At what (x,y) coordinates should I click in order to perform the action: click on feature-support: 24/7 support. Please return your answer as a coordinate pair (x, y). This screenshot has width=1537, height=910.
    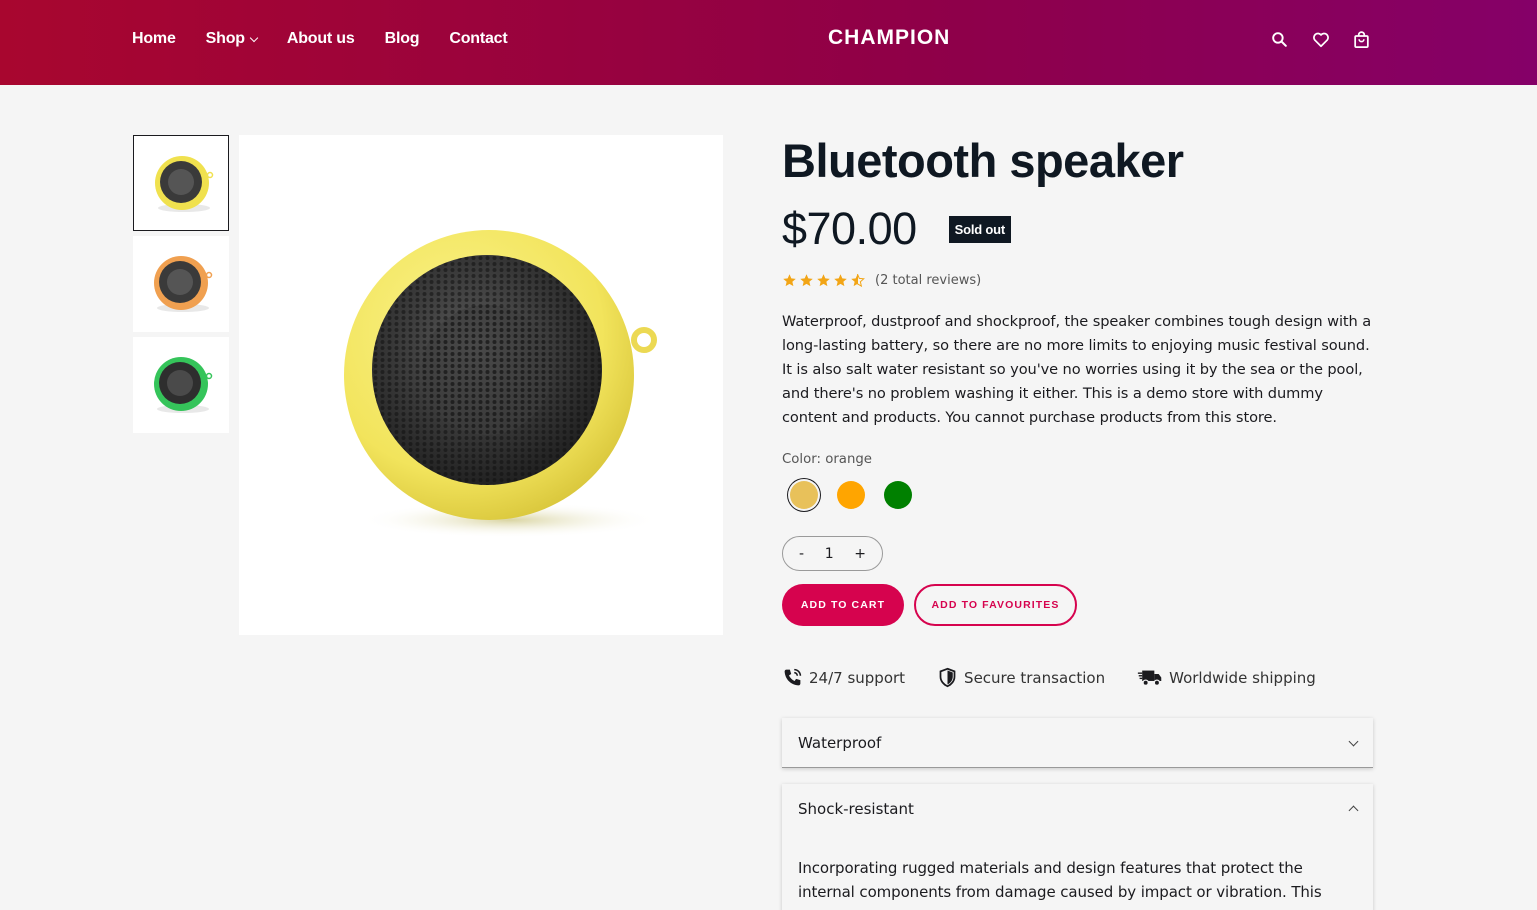
    Looking at the image, I should click on (843, 677).